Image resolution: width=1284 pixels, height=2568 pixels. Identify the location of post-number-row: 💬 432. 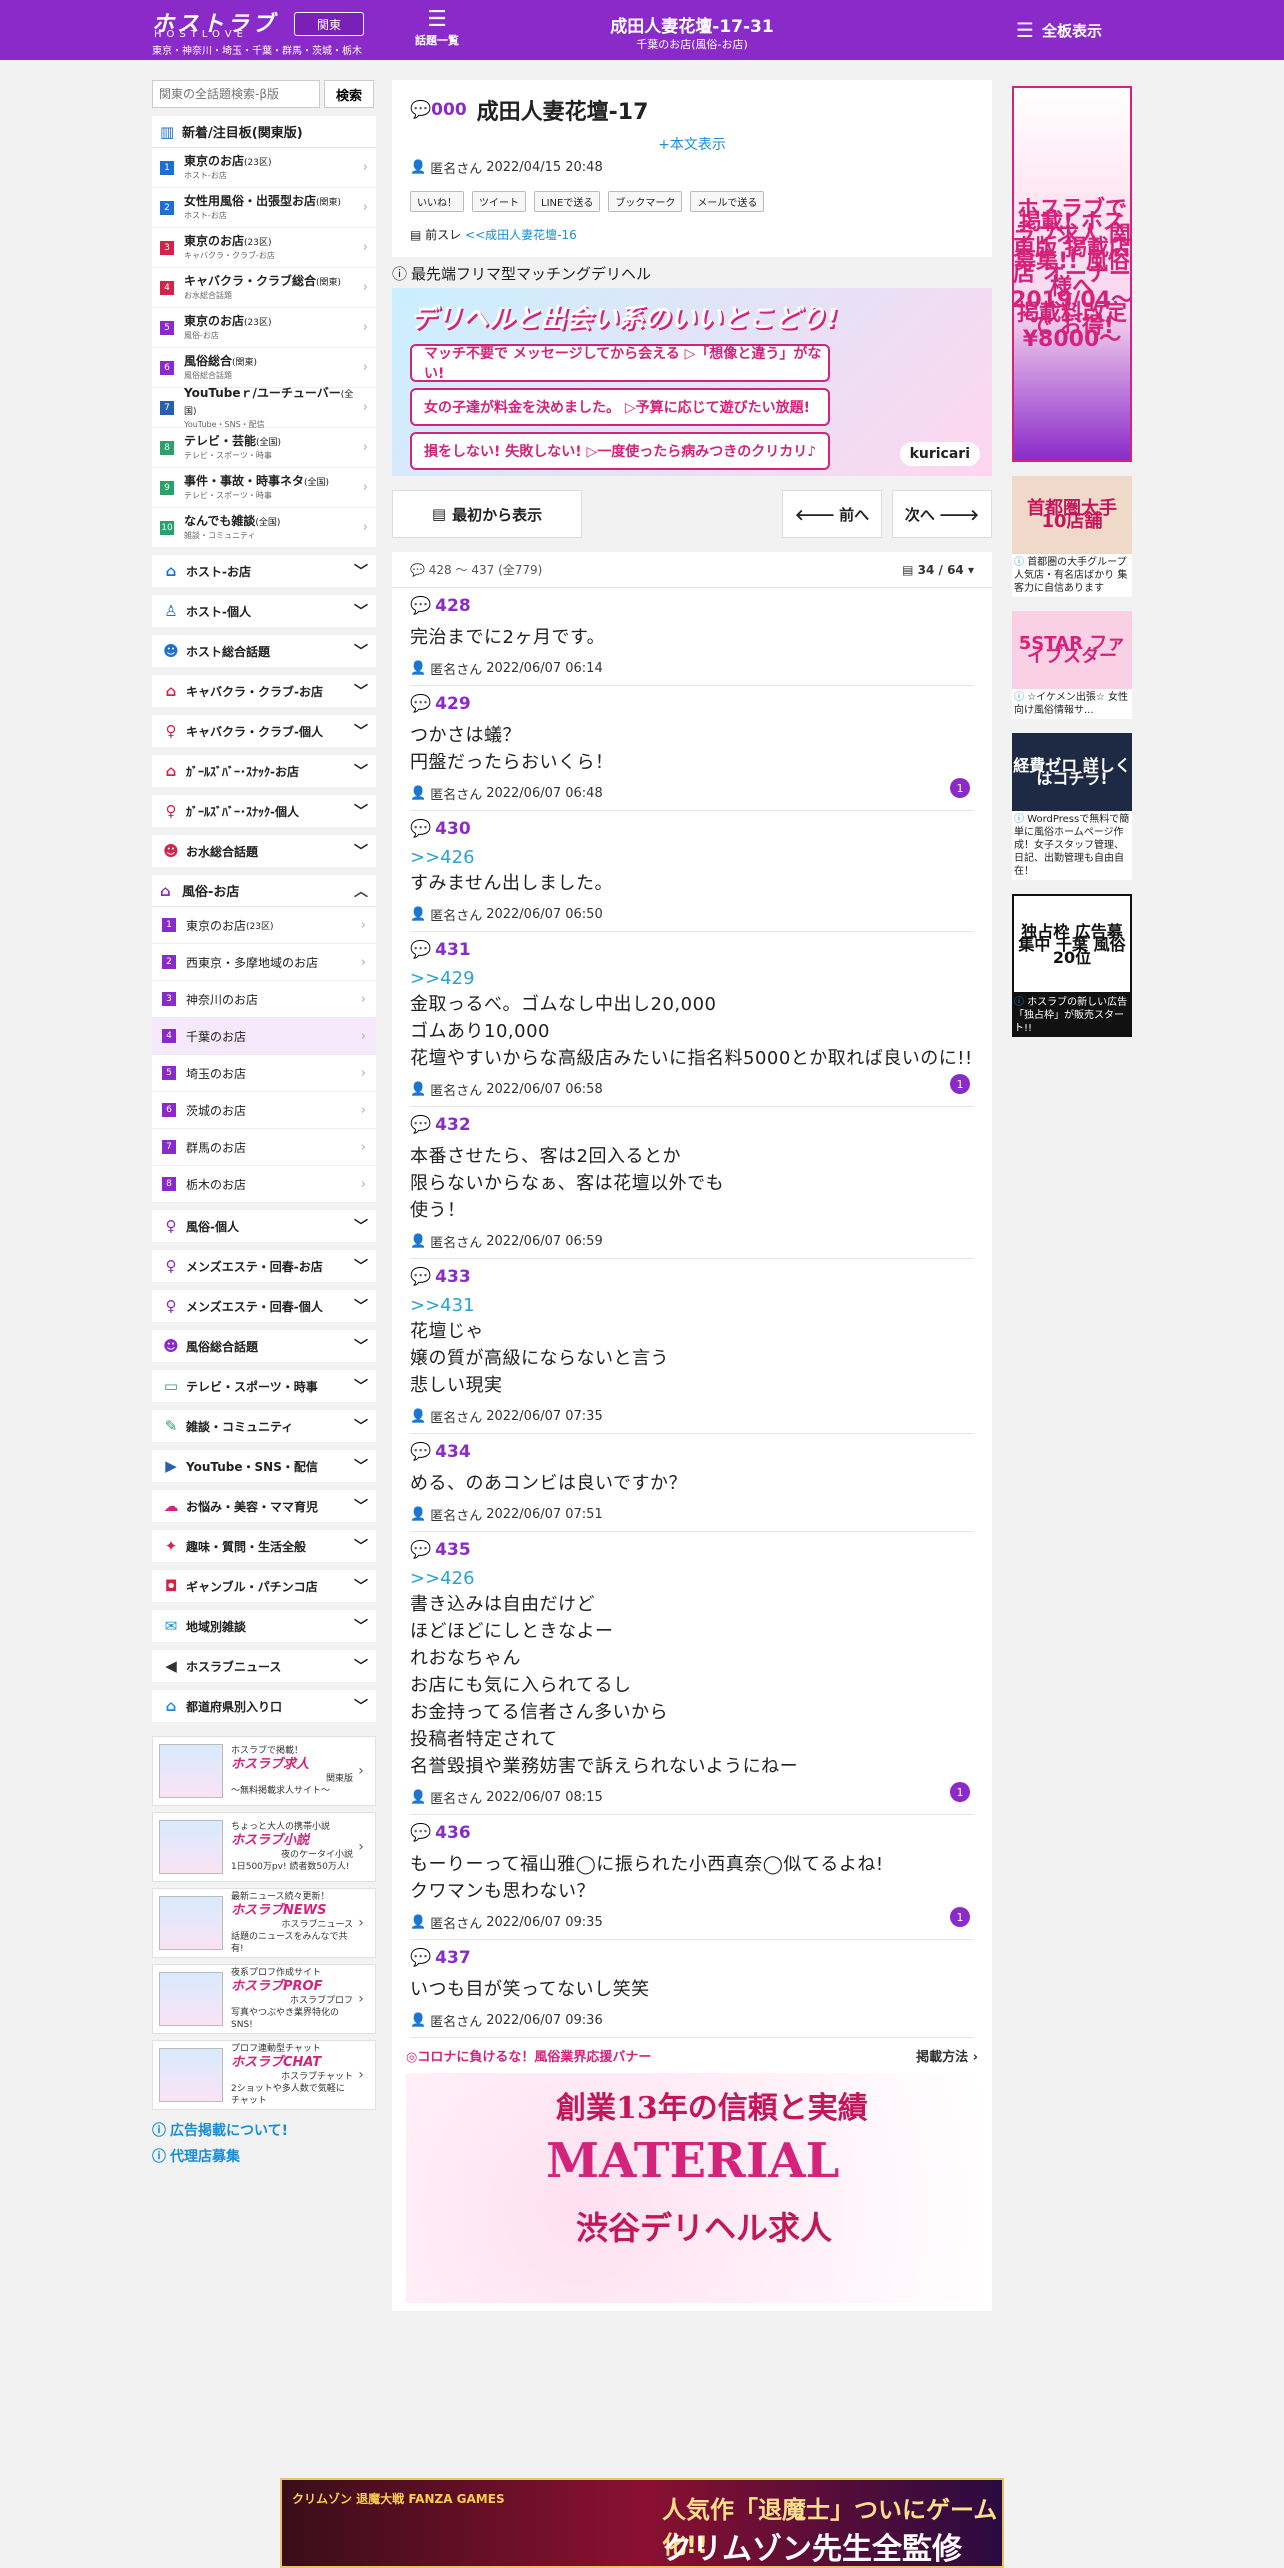
(692, 1125).